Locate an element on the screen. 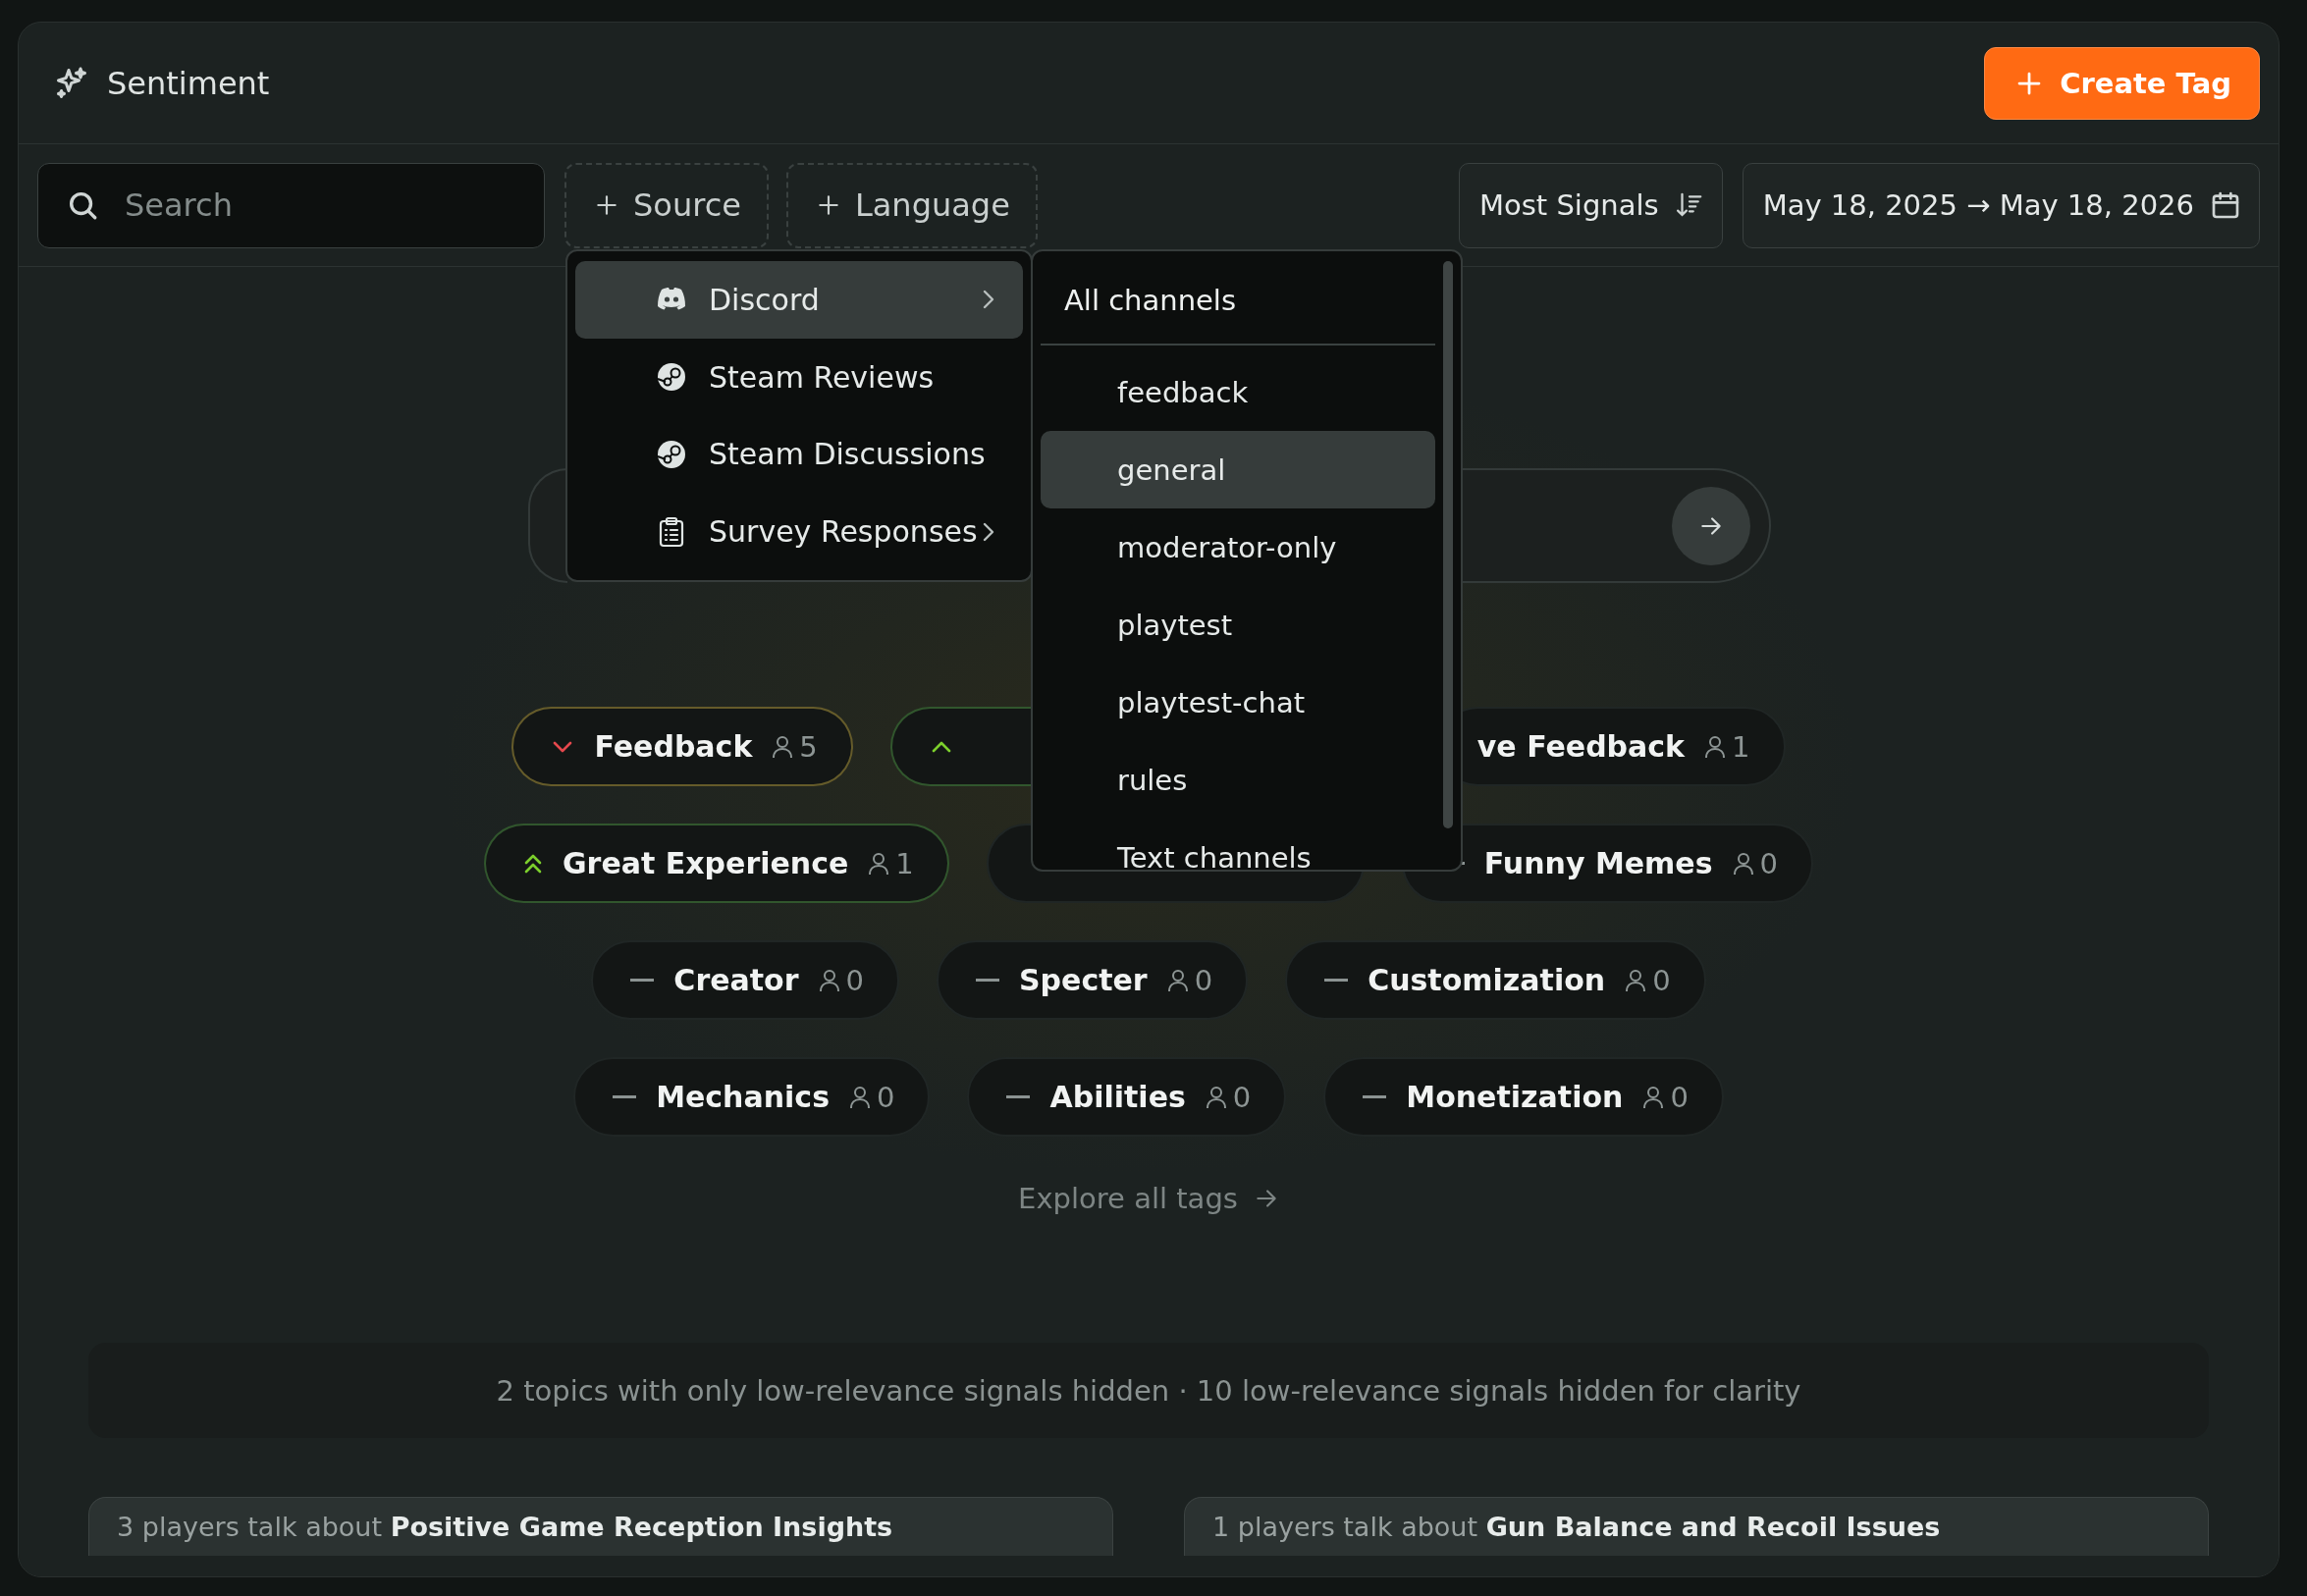 The height and width of the screenshot is (1596, 2307). hidden-signals-notice: 2 topics with only low-relevance signals hidden · 10 low-relevance signals hidden for clarity is located at coordinates (1148, 1390).